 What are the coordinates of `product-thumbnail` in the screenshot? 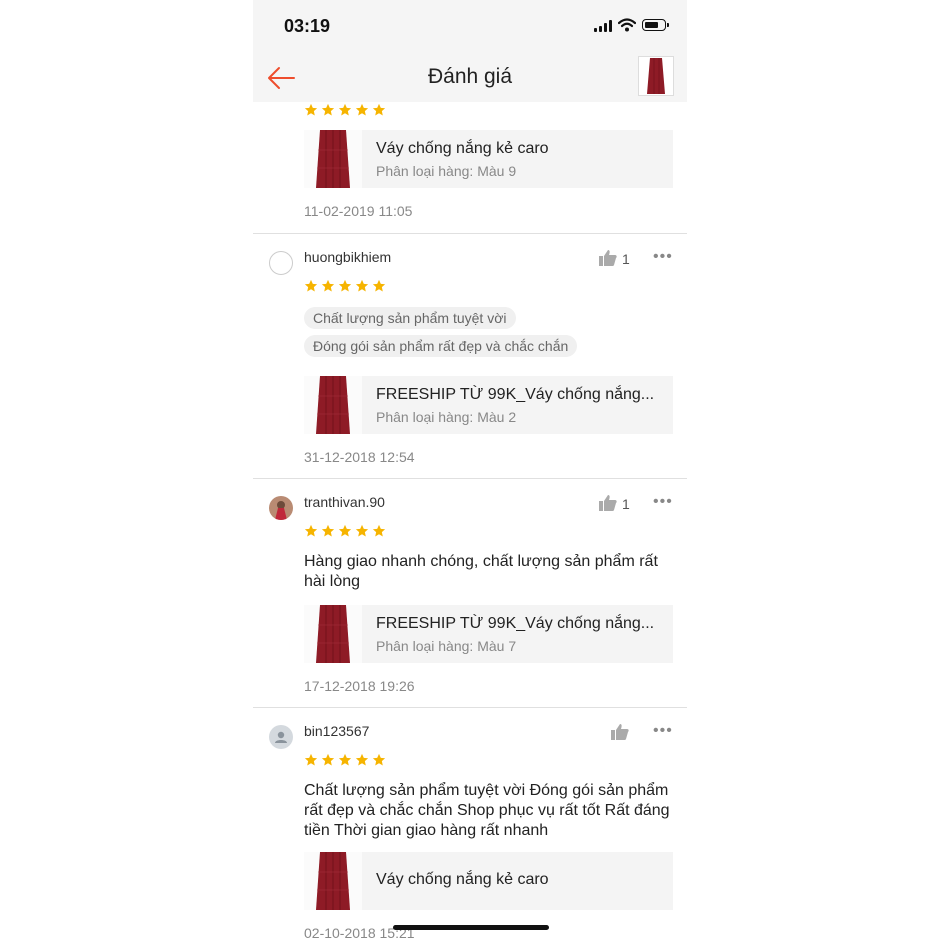 It's located at (656, 76).